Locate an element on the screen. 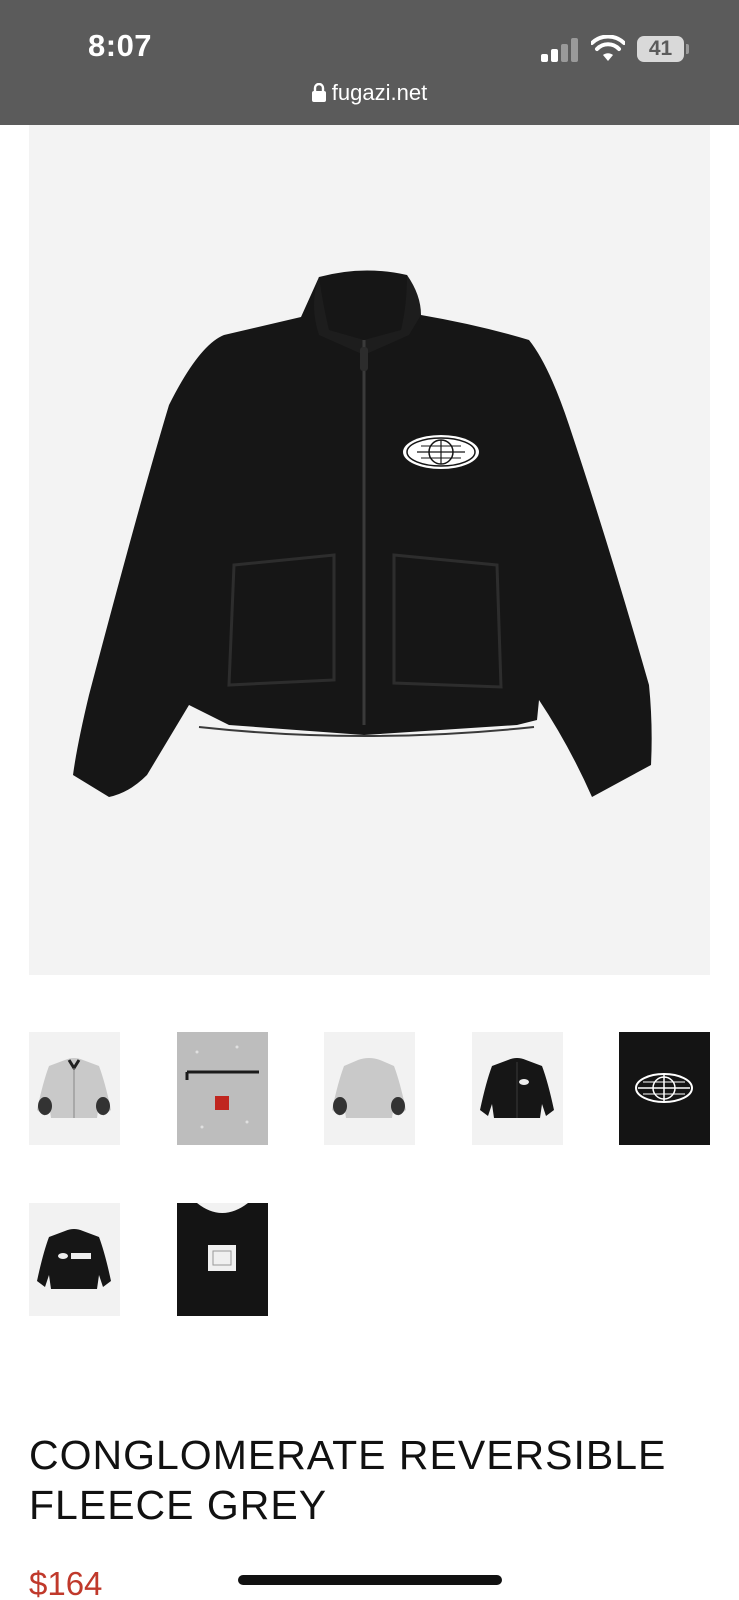 Image resolution: width=739 pixels, height=1600 pixels. fleece-detail-image is located at coordinates (222, 1088).